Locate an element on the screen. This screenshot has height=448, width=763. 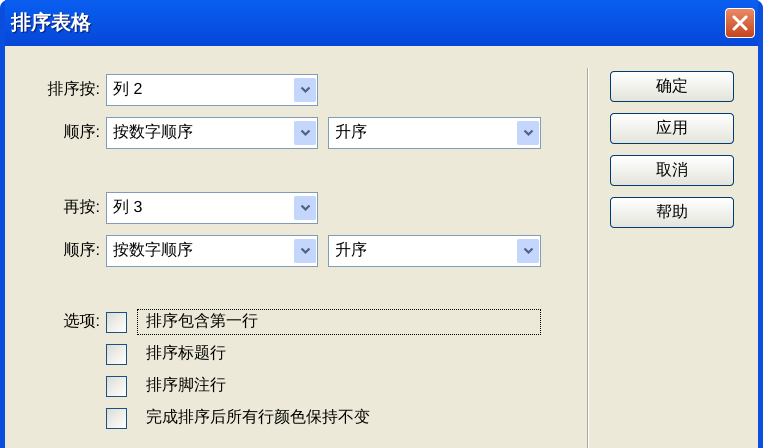
field-label: 再按: is located at coordinates (81, 208).